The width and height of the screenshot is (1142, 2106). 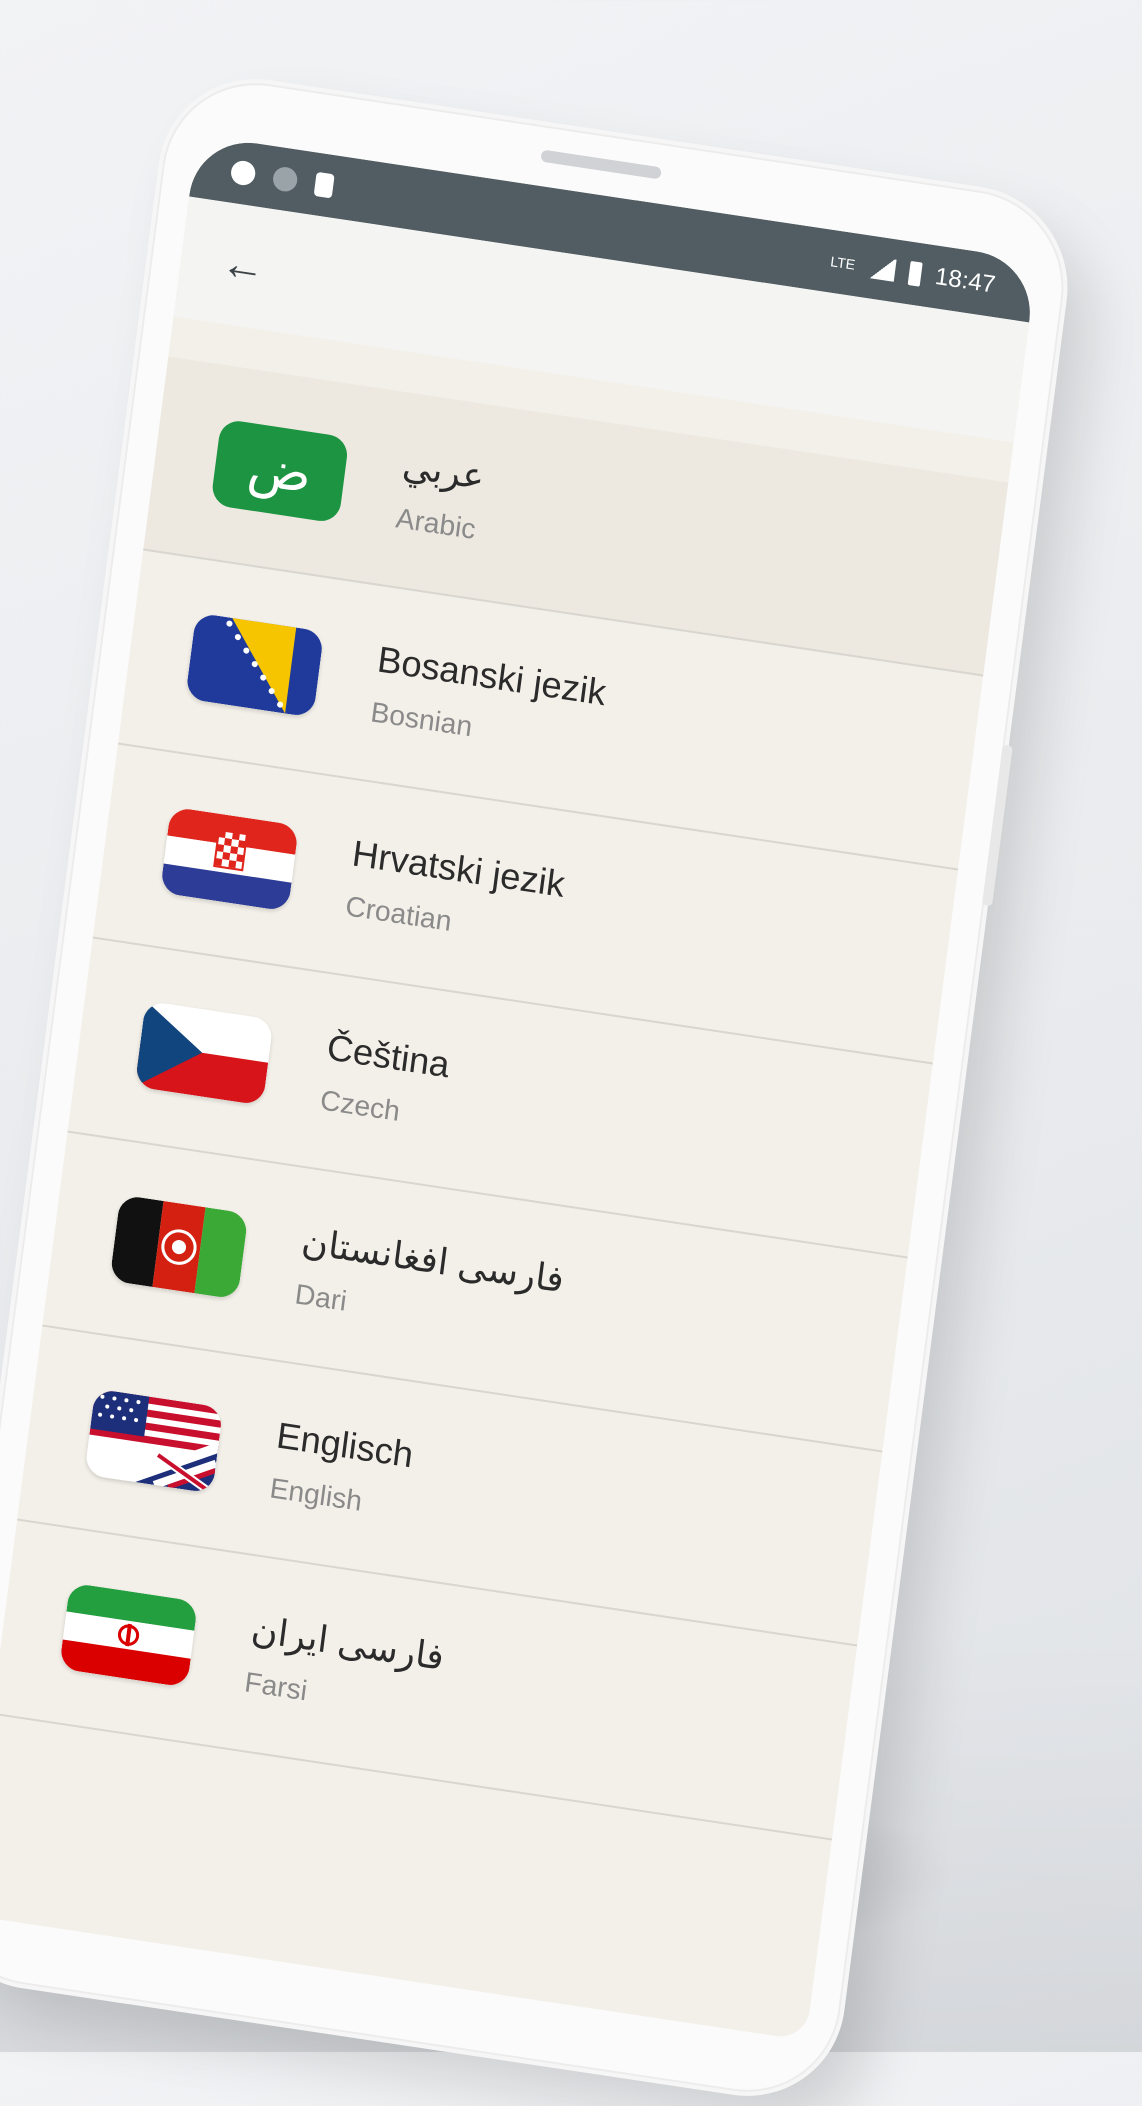 I want to click on afghanistan-flag, so click(x=179, y=1247).